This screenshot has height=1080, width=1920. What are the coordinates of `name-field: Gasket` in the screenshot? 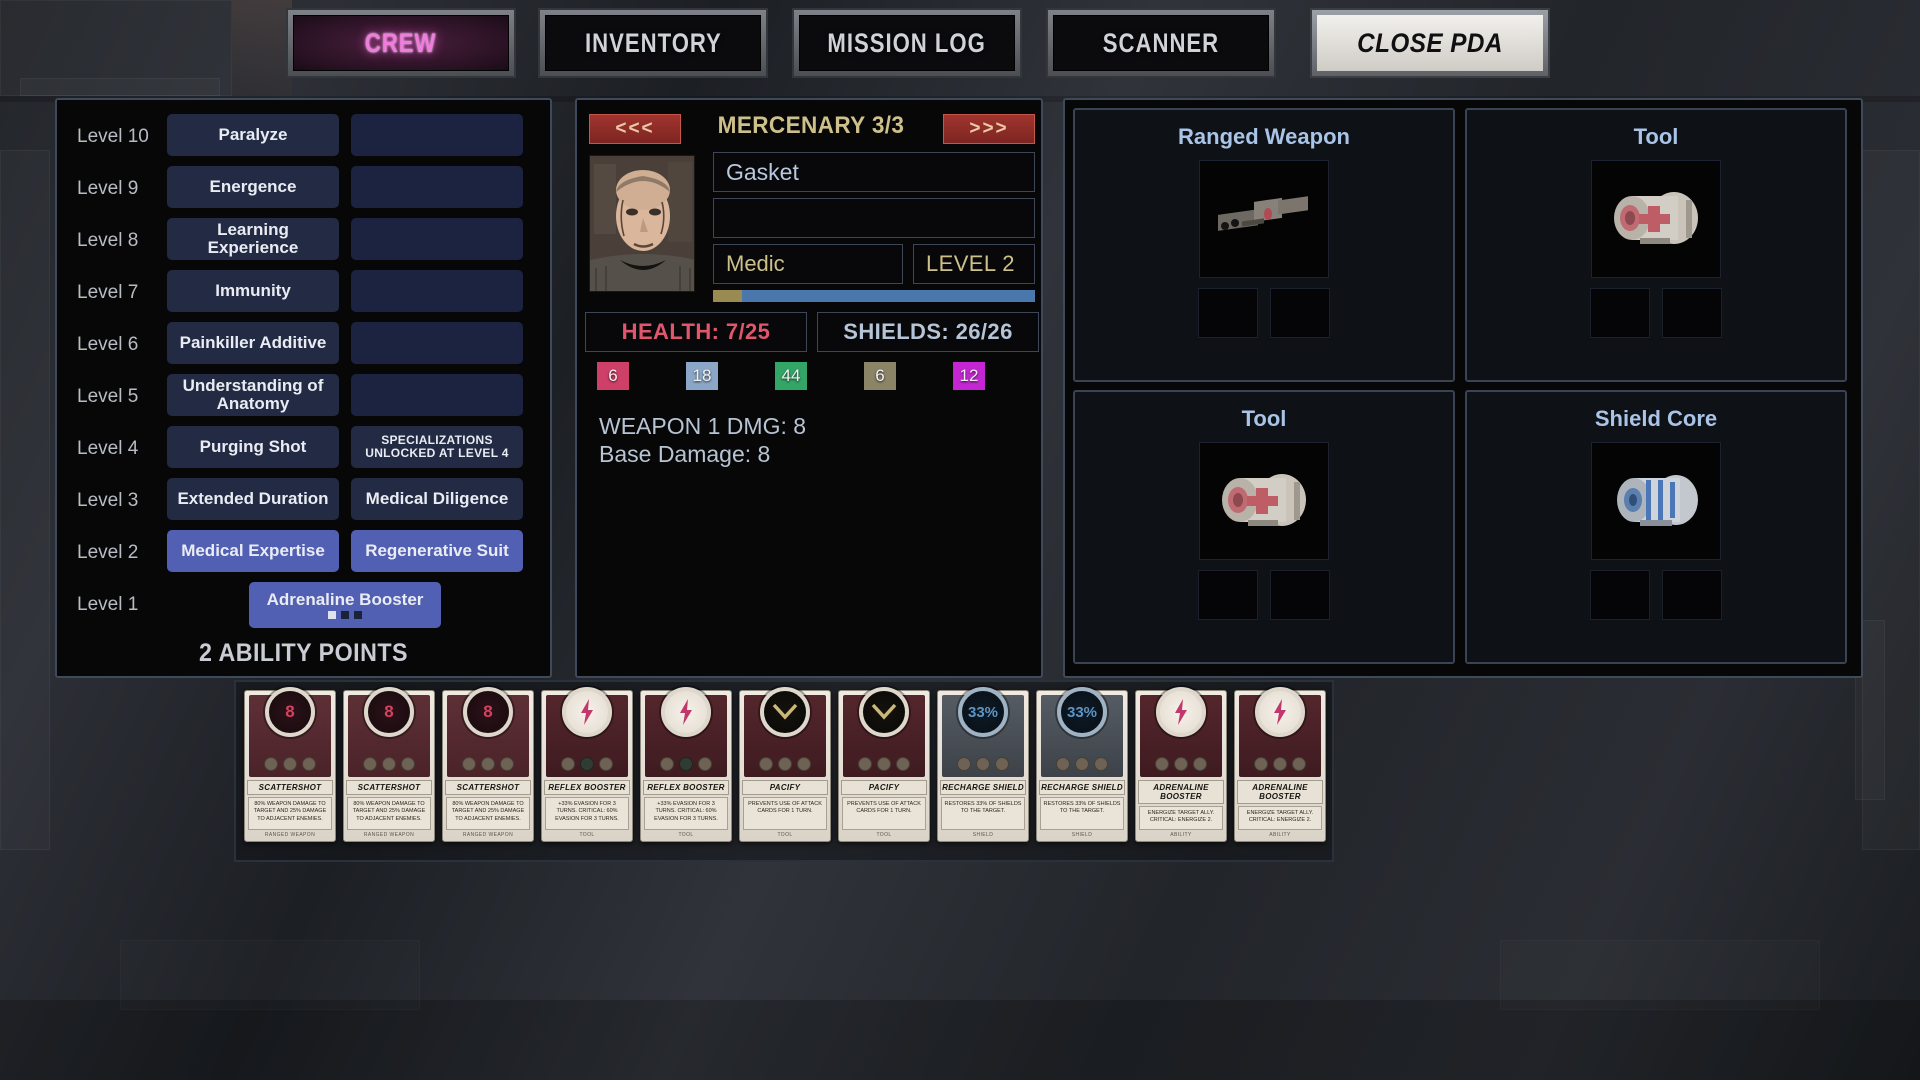 It's located at (874, 172).